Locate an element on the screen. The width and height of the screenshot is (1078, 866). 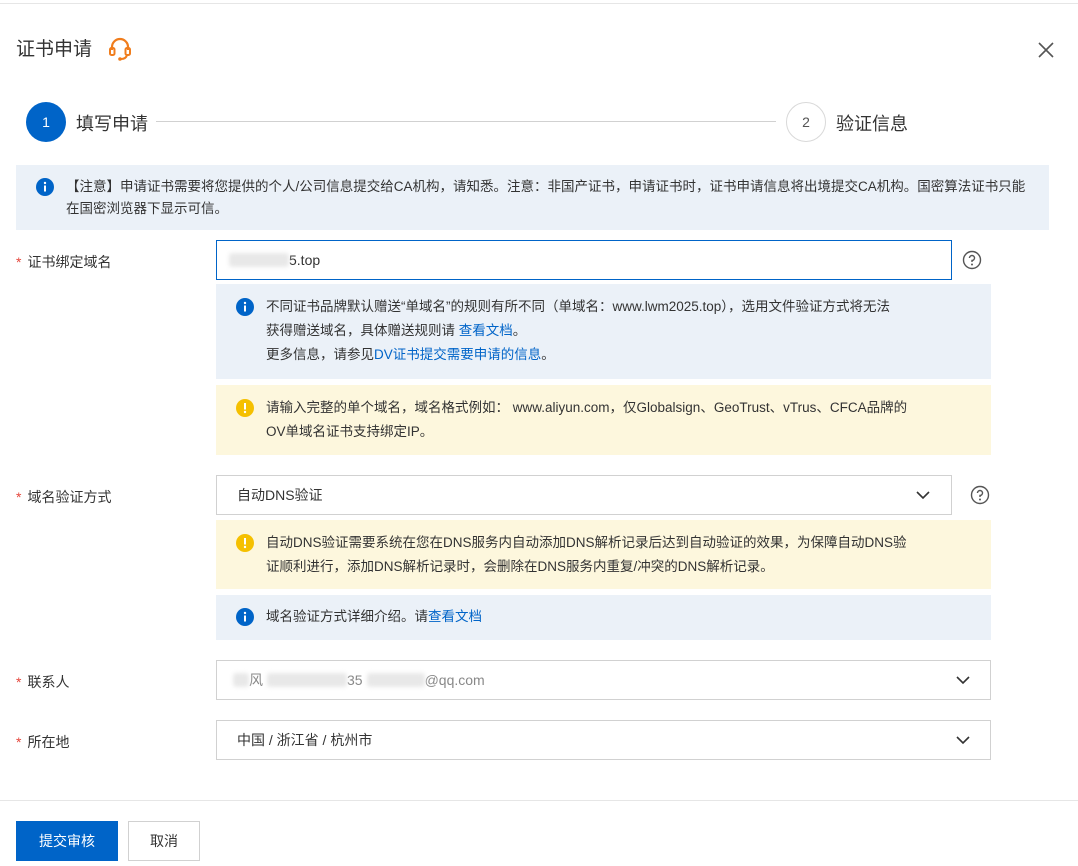
verify-method-select: 自动DNS验证 is located at coordinates (584, 495).